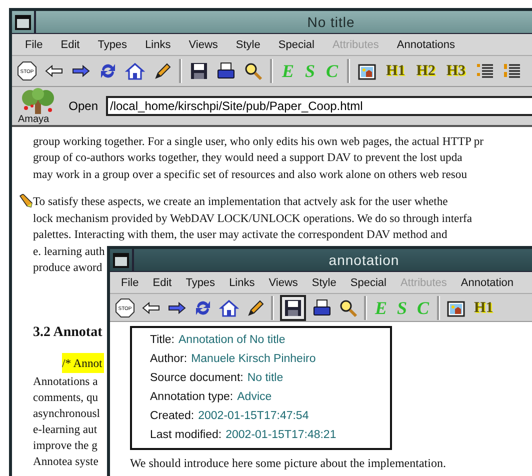 The image size is (532, 476). What do you see at coordinates (186, 434) in the screenshot?
I see `field-label: Last modified:` at bounding box center [186, 434].